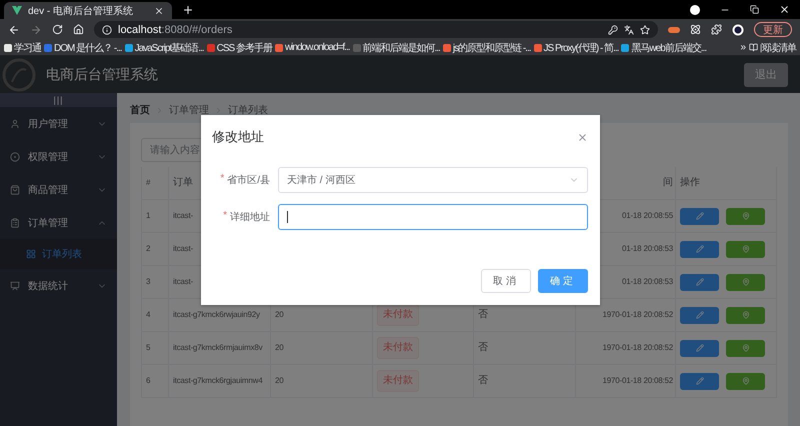 This screenshot has width=800, height=426. What do you see at coordinates (613, 29) in the screenshot?
I see `key-icon` at bounding box center [613, 29].